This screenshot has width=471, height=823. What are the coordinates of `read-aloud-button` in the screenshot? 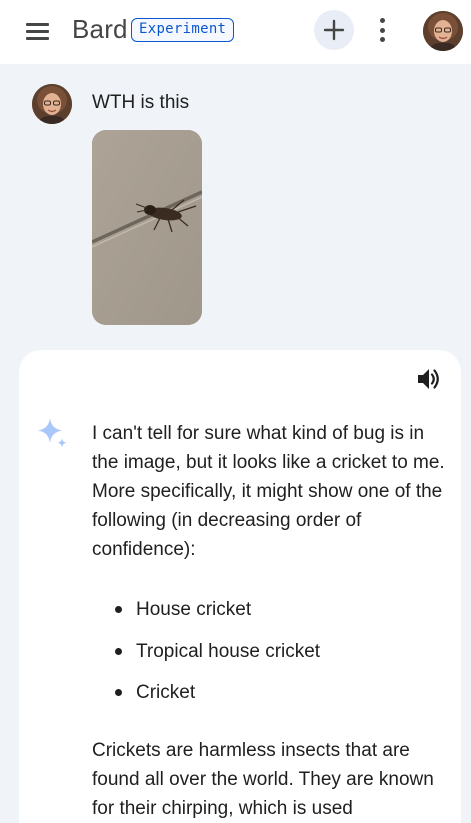 It's located at (429, 379).